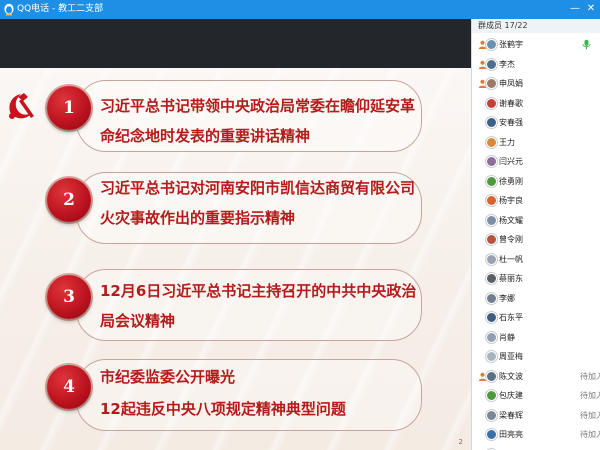 The width and height of the screenshot is (600, 450). Describe the element at coordinates (586, 44) in the screenshot. I see `microphone-icon` at that location.